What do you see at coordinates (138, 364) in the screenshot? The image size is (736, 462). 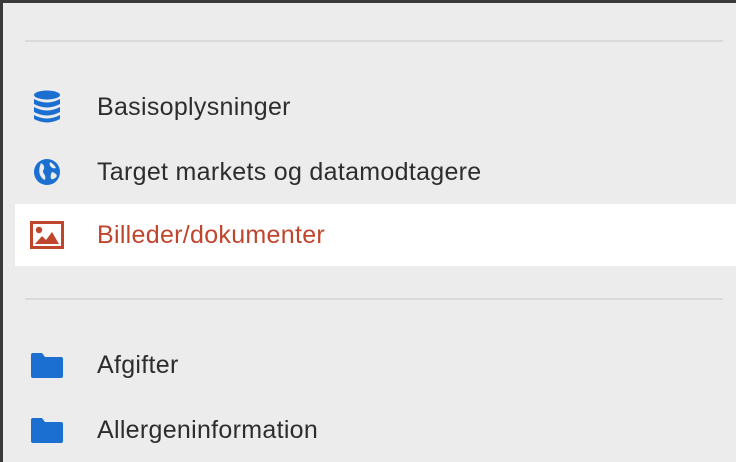 I see `sidebar-item-label: Afgifter` at bounding box center [138, 364].